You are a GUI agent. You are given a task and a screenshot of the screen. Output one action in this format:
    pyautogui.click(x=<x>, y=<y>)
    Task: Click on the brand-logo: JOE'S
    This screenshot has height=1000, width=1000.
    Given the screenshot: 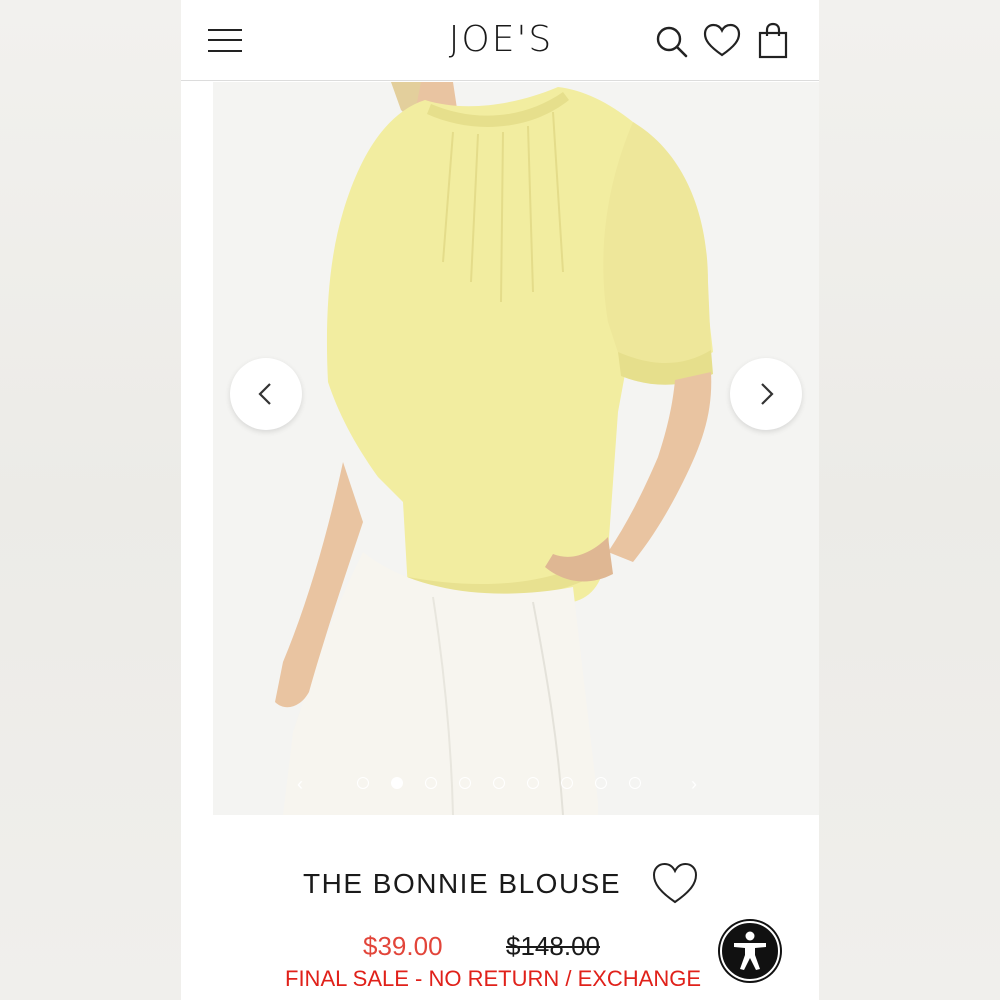 What is the action you would take?
    pyautogui.click(x=501, y=40)
    